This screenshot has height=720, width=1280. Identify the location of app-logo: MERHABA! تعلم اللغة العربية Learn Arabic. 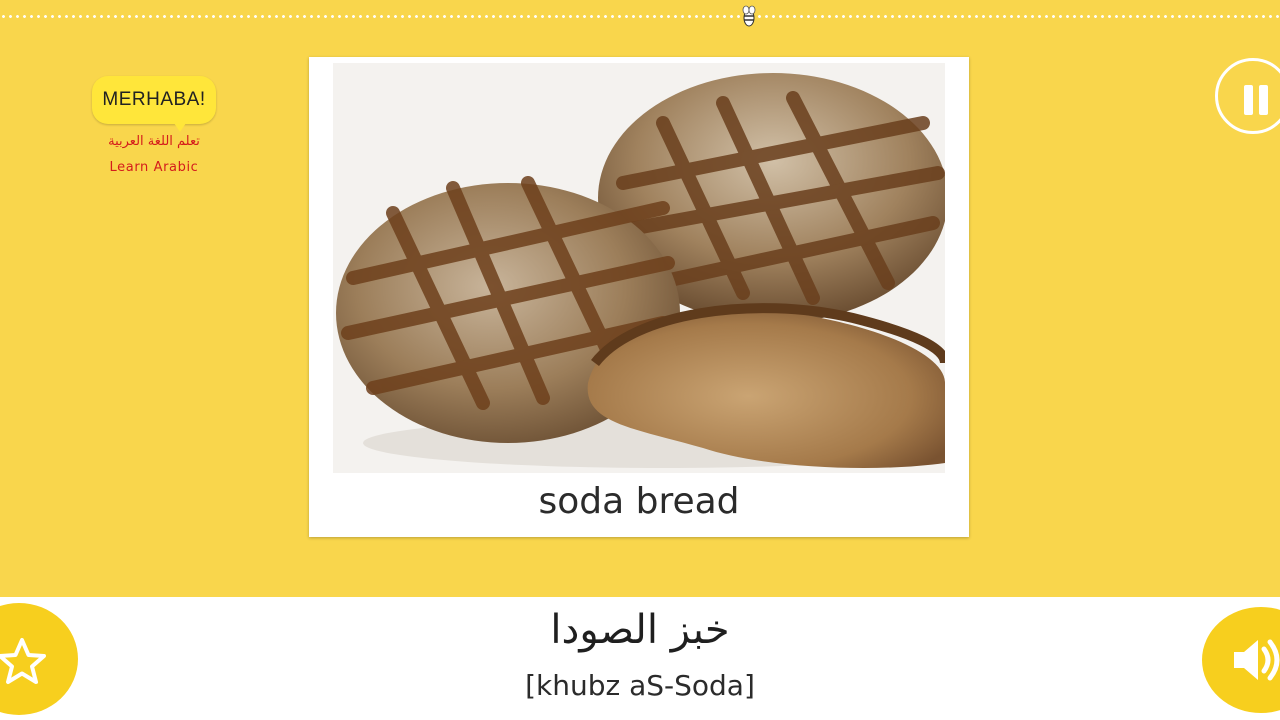
(155, 131).